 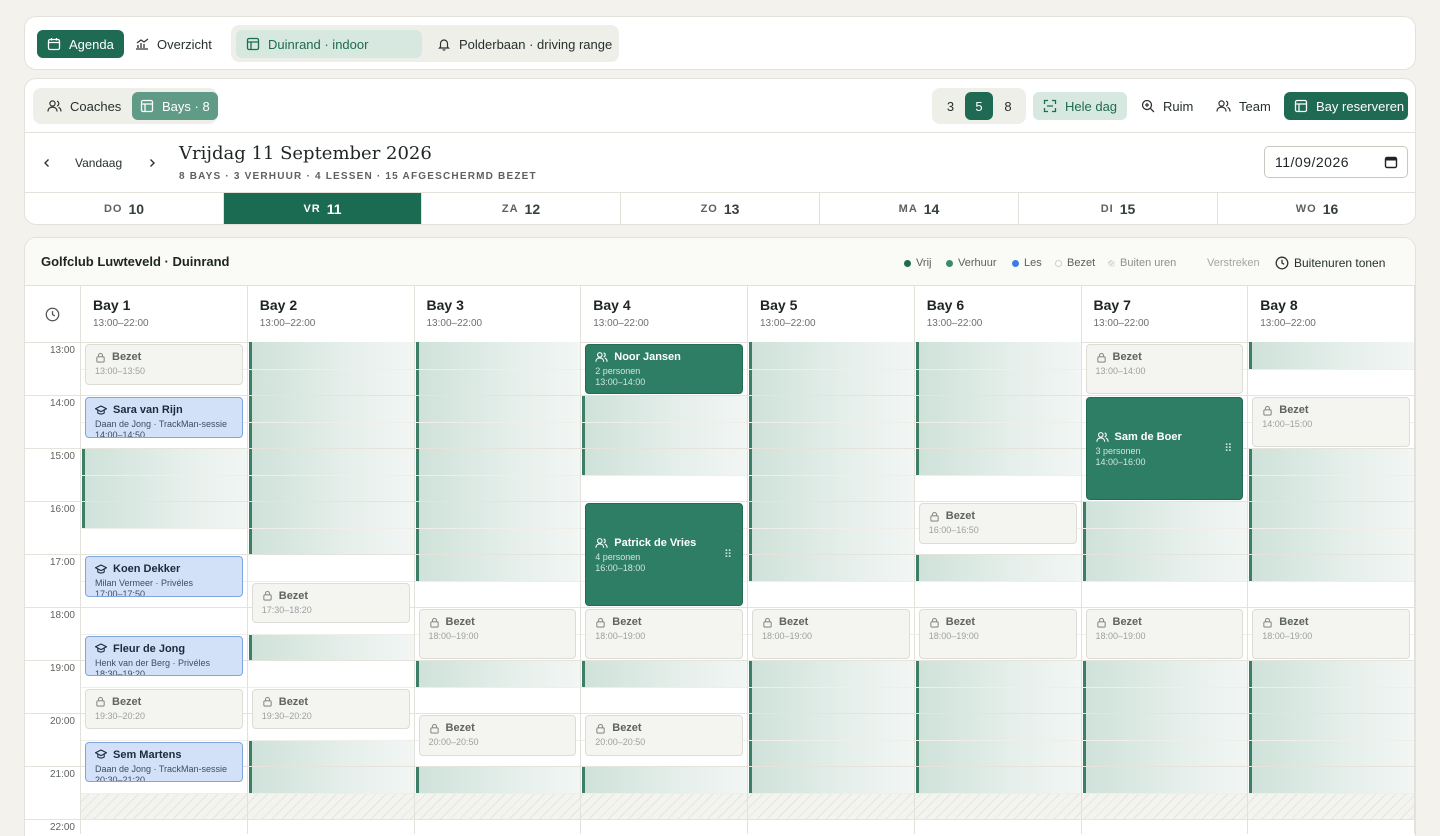 I want to click on prev-day-button, so click(x=47, y=163).